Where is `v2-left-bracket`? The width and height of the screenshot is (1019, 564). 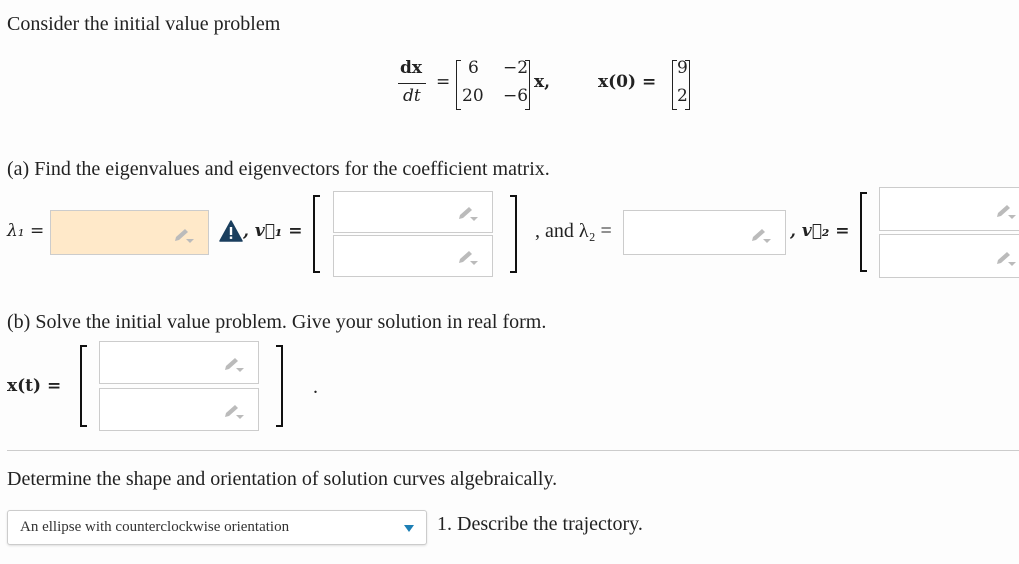
v2-left-bracket is located at coordinates (863, 232).